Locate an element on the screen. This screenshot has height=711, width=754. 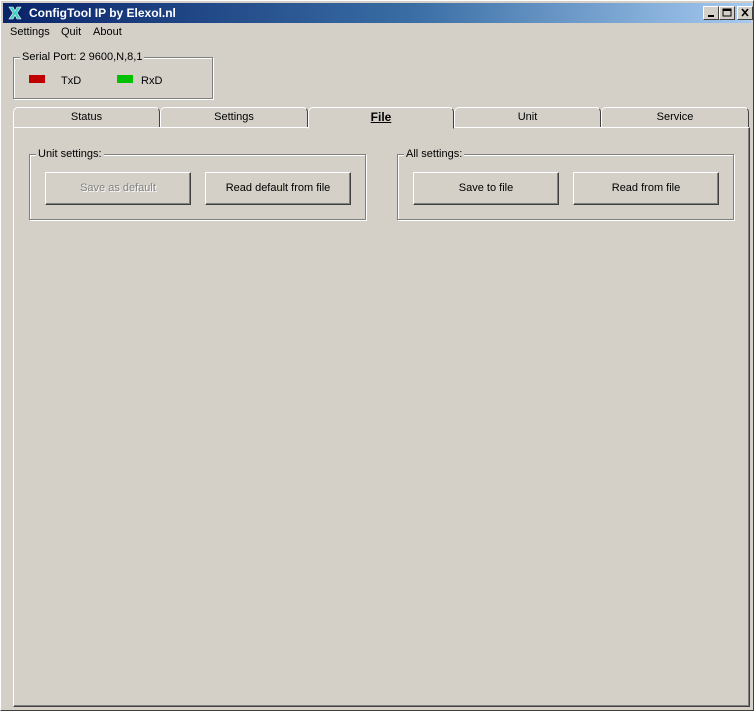
tab-status: Status is located at coordinates (86, 117).